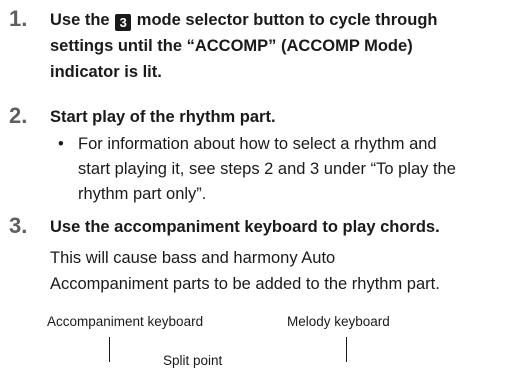 The width and height of the screenshot is (505, 369). Describe the element at coordinates (346, 349) in the screenshot. I see `melody-range-line` at that location.